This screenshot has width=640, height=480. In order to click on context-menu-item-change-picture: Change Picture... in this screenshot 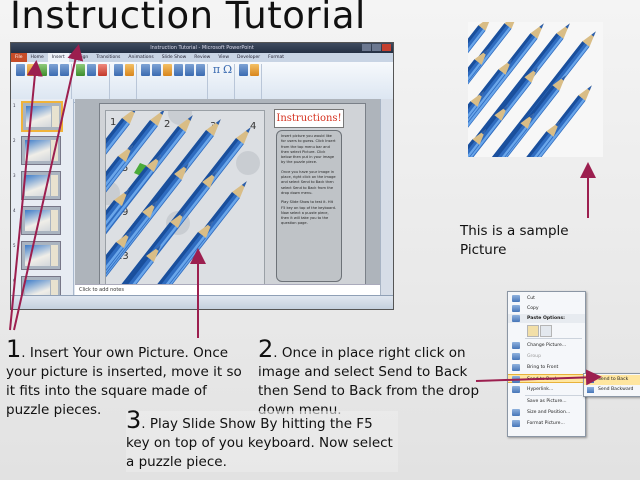, I will do `click(546, 345)`.